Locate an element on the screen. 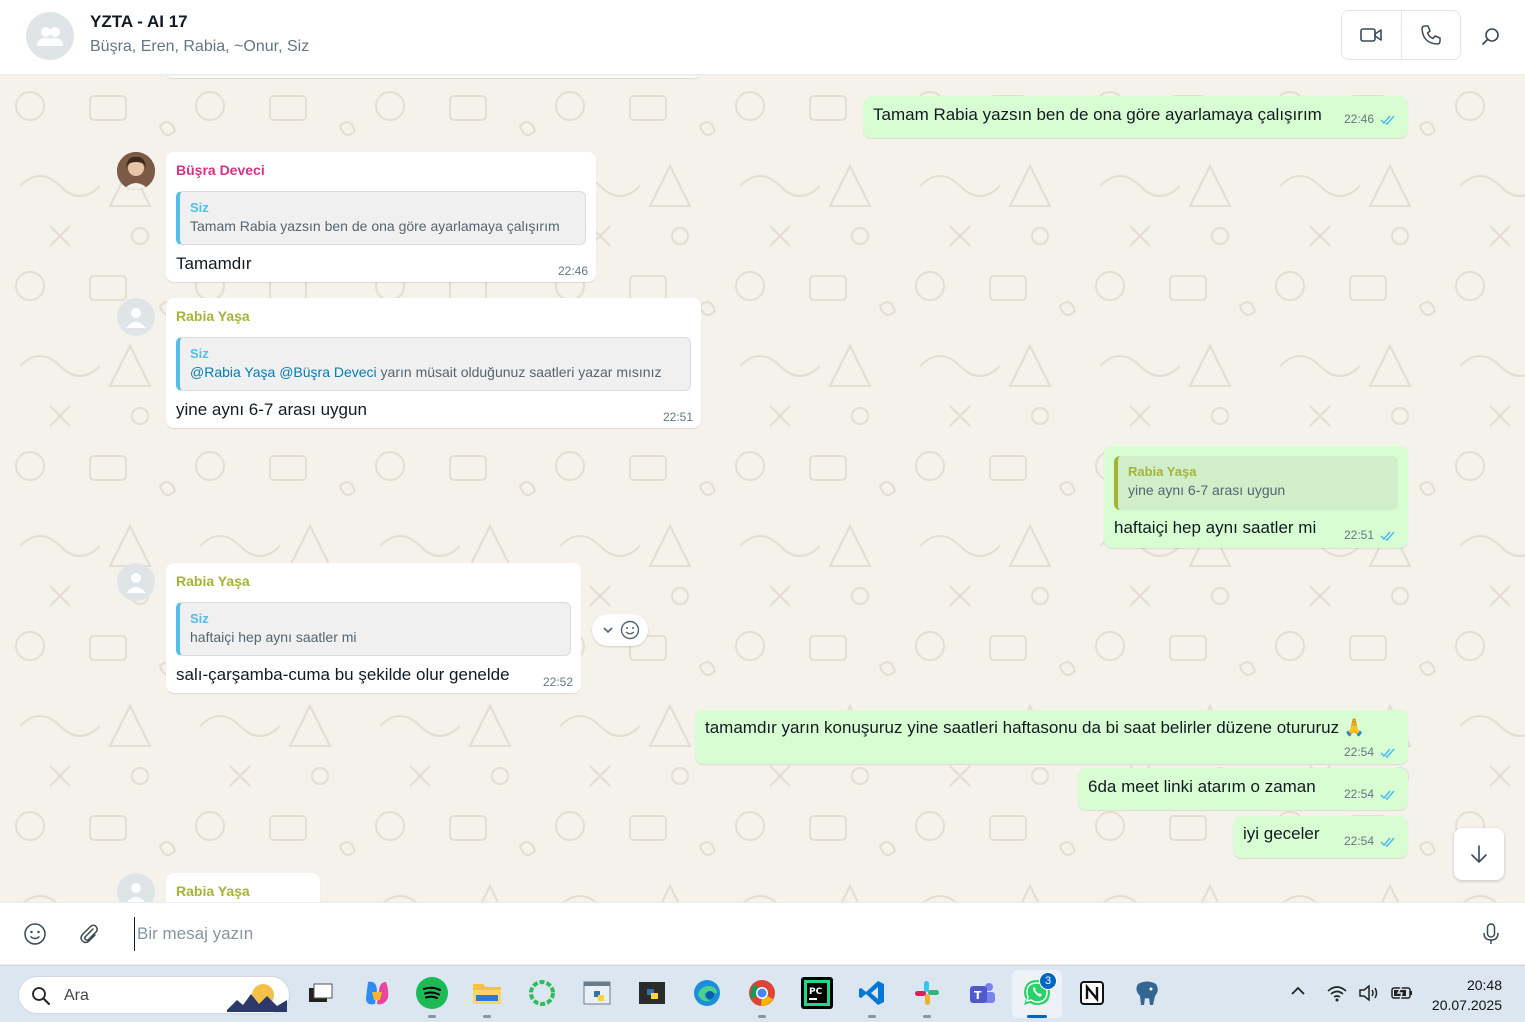 This screenshot has height=1022, width=1525. teams-icon: T is located at coordinates (982, 993).